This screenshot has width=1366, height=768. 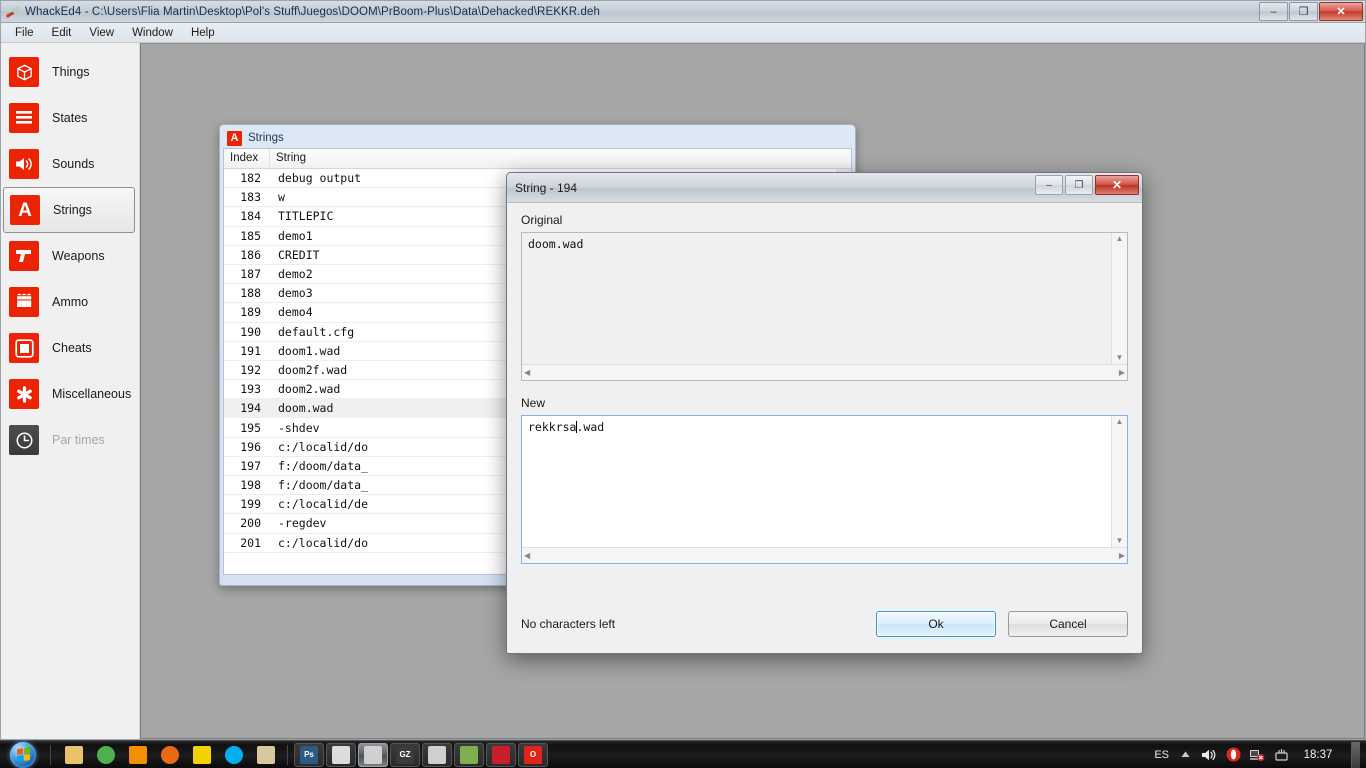 What do you see at coordinates (62, 33) in the screenshot?
I see `menu-item-edit: Edit` at bounding box center [62, 33].